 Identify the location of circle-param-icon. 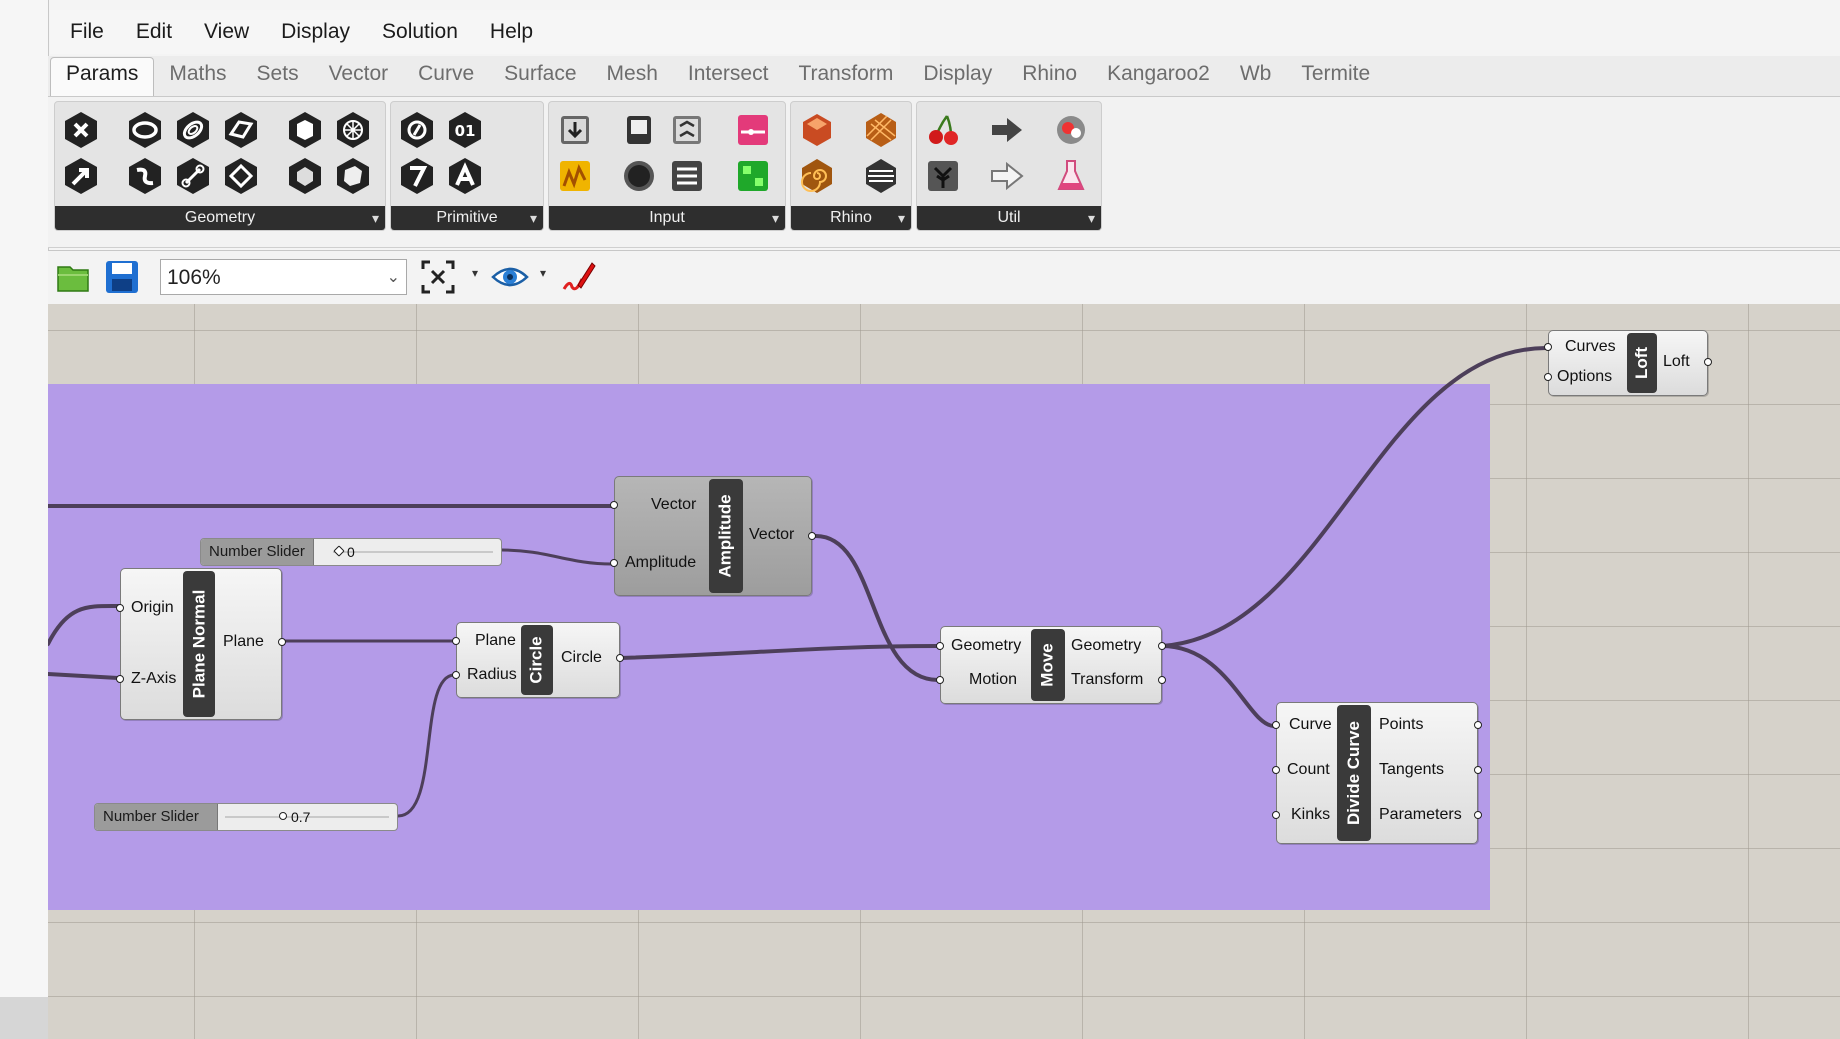
(145, 130).